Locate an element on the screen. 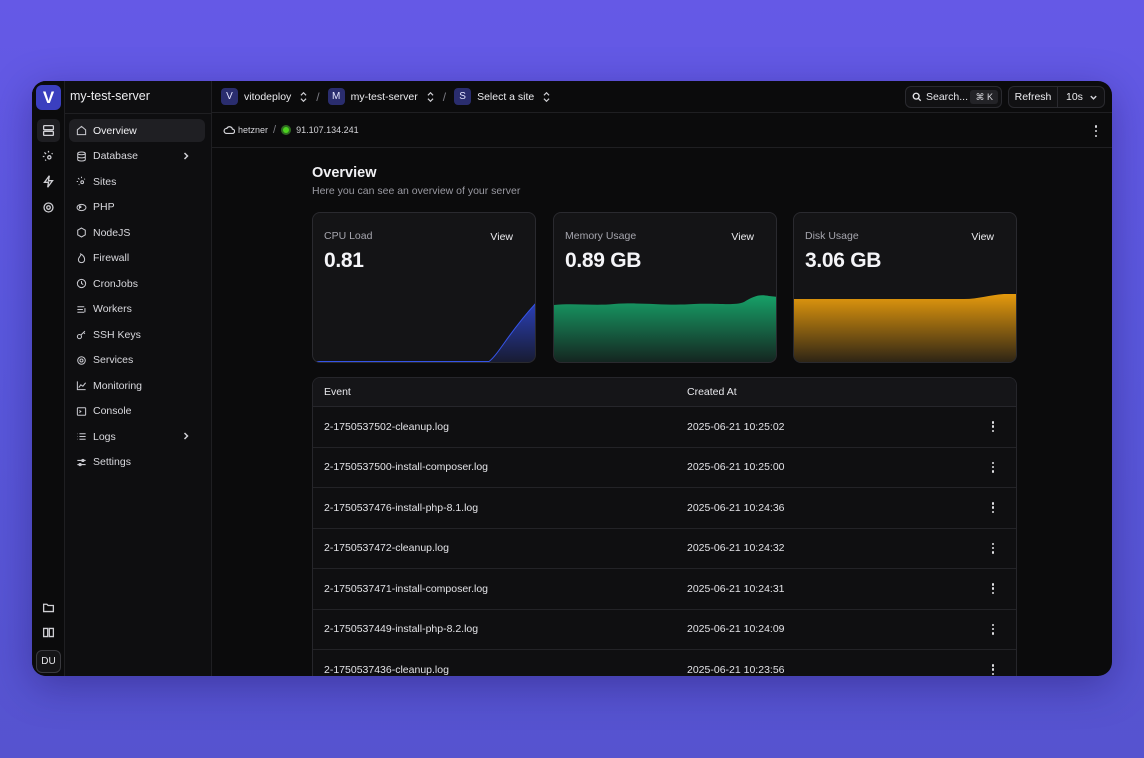  sidebar-item-workers: Workers is located at coordinates (137, 309).